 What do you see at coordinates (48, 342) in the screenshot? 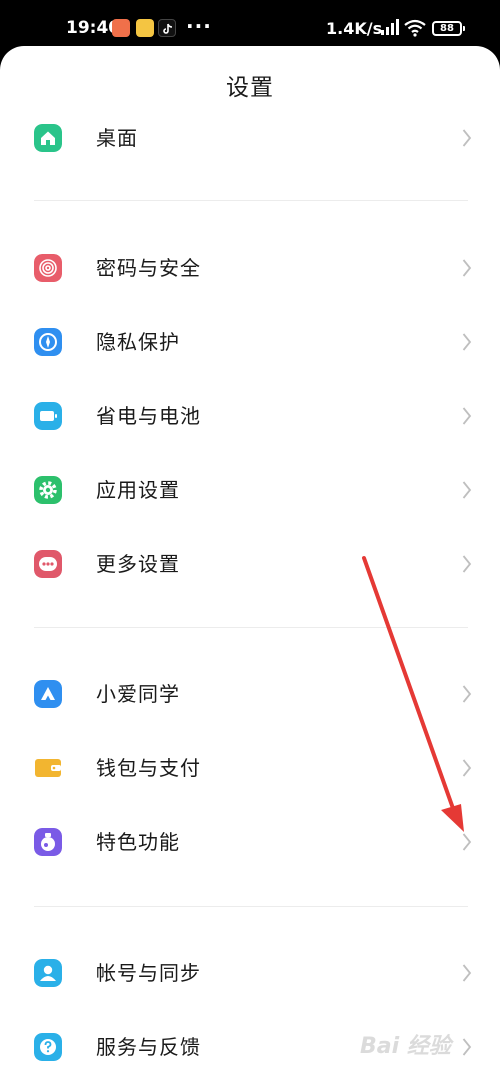
I see `privacy-shield-icon` at bounding box center [48, 342].